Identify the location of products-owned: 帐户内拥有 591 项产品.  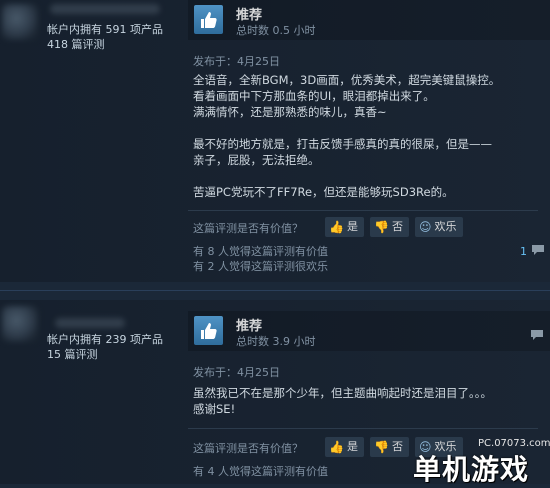
(105, 29).